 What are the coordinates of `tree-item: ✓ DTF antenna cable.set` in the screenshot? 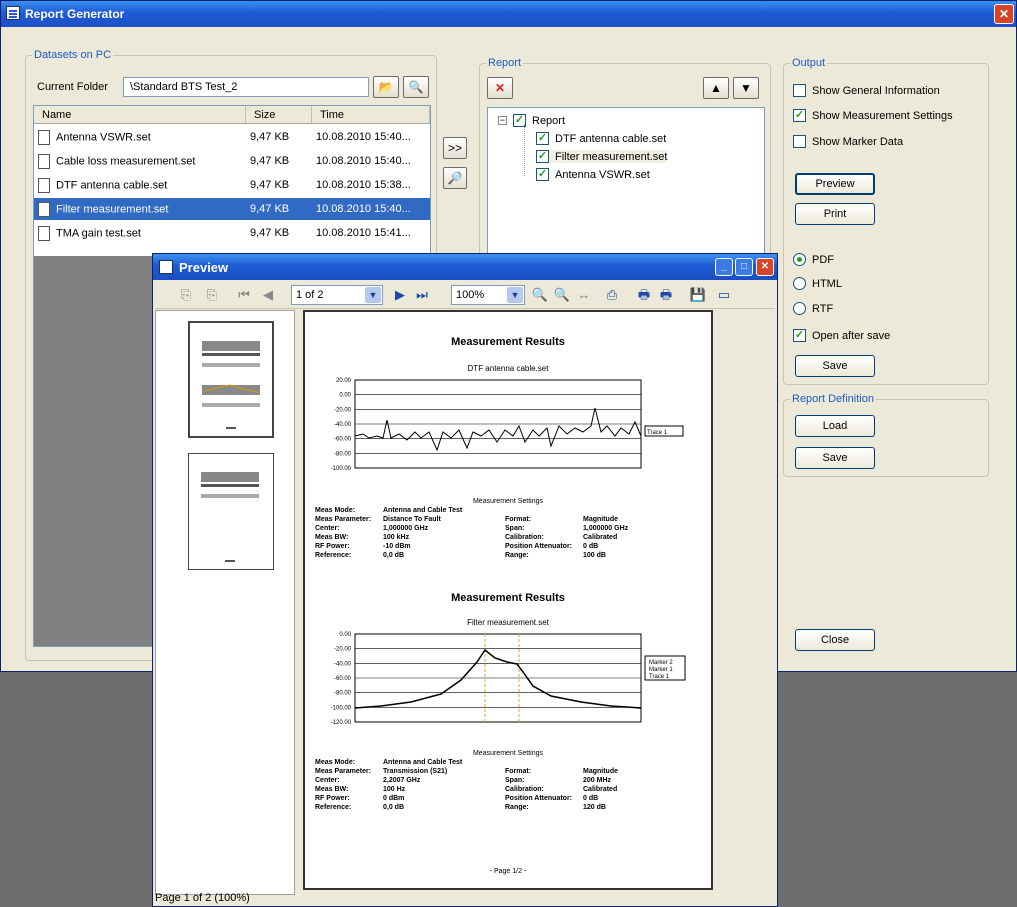 It's located at (601, 138).